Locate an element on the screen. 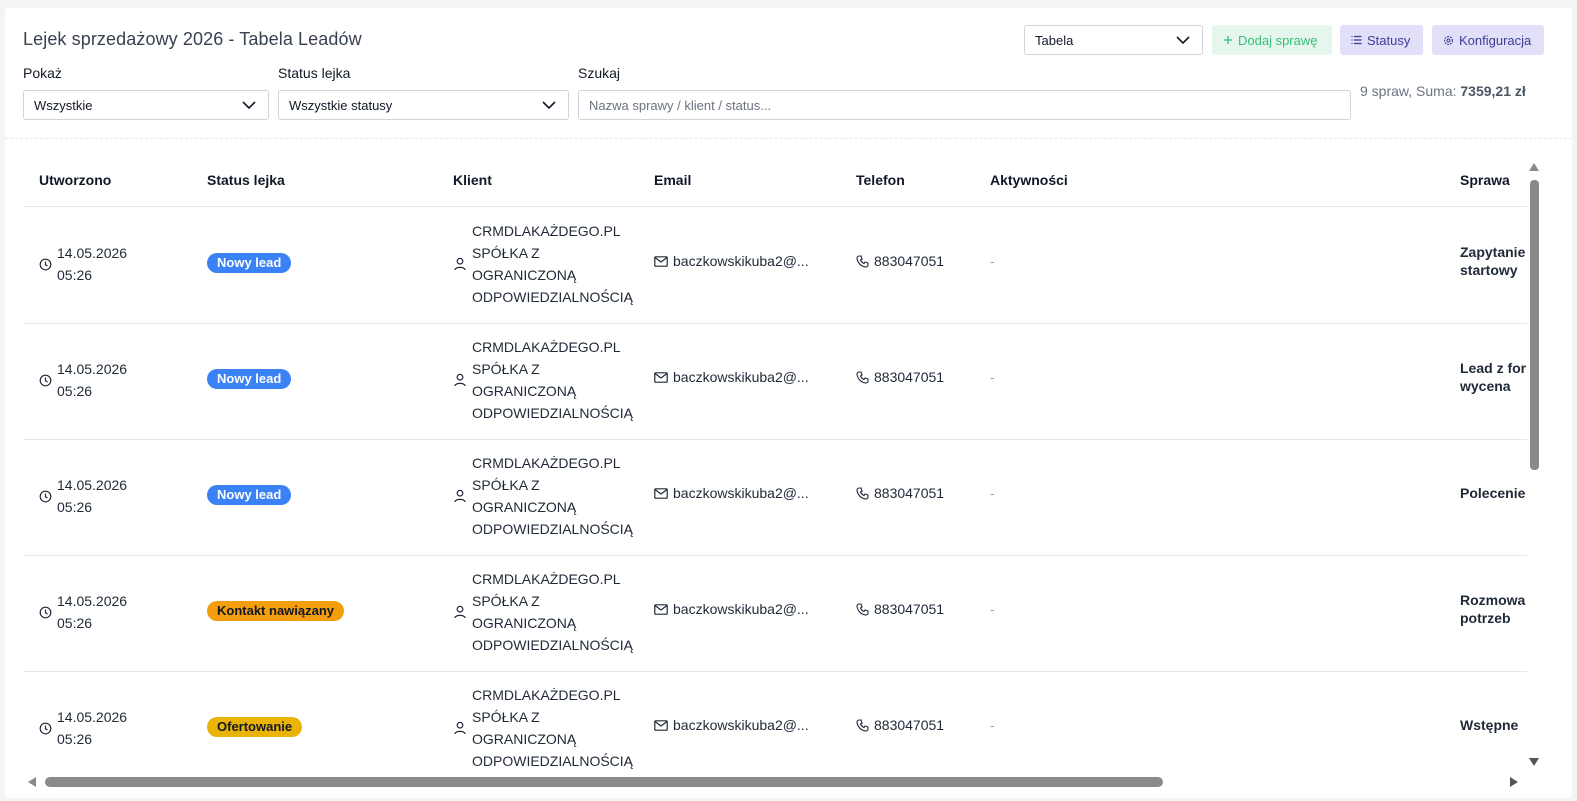  header-case: Sprawa is located at coordinates (1485, 180).